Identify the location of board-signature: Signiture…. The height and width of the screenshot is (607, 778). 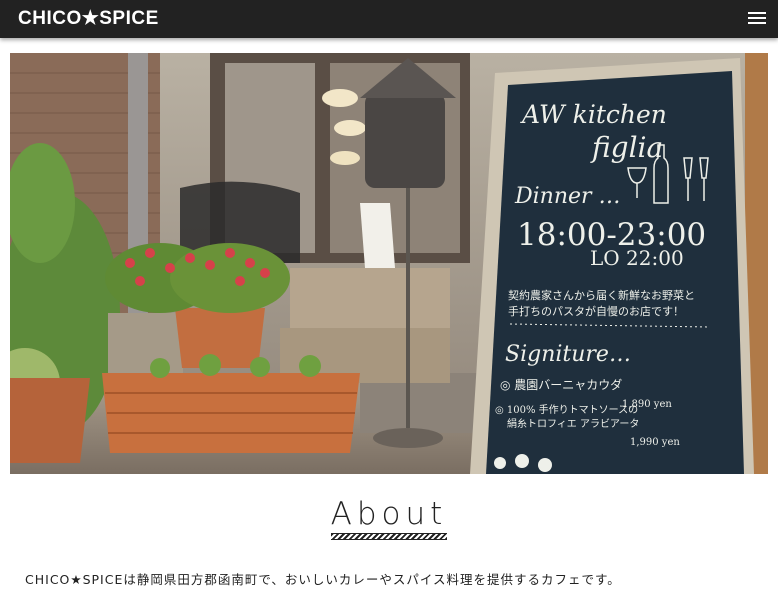
(568, 354).